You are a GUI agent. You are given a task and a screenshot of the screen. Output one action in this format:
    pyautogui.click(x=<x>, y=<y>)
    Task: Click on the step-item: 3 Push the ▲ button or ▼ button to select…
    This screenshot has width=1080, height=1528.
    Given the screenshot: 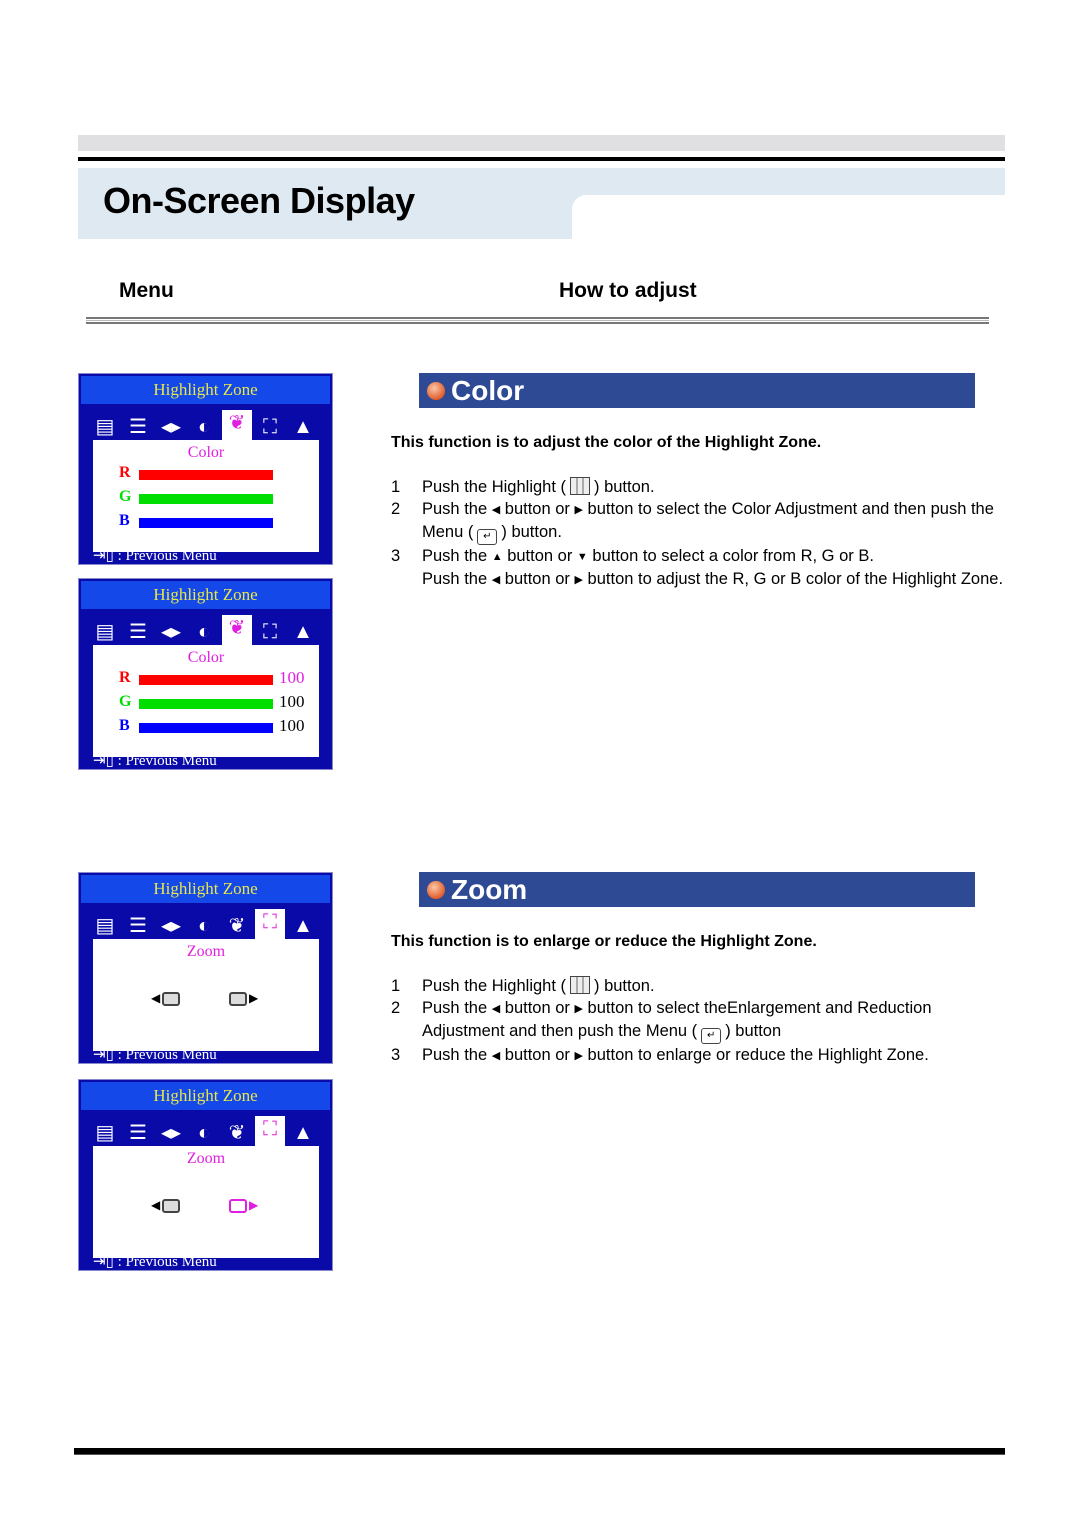 What is the action you would take?
    pyautogui.click(x=701, y=556)
    